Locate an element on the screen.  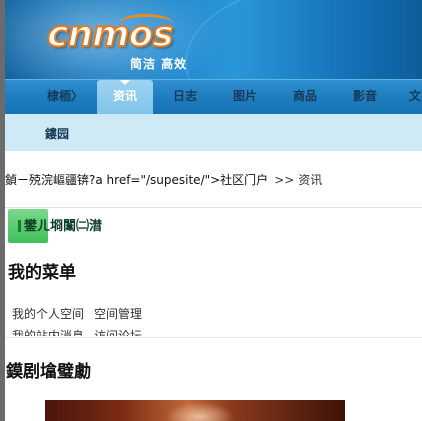
my-menu-title: 我的菜单 is located at coordinates (42, 273).